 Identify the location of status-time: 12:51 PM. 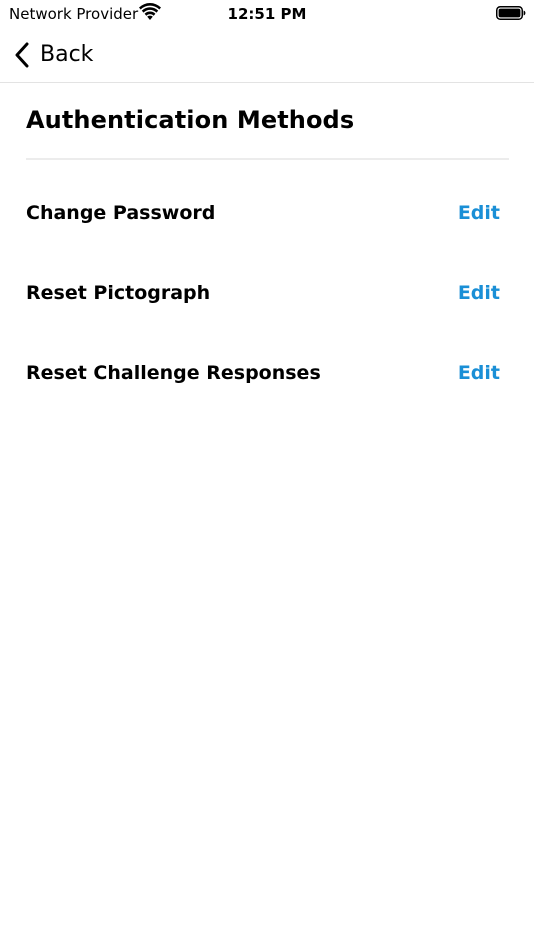
(267, 14).